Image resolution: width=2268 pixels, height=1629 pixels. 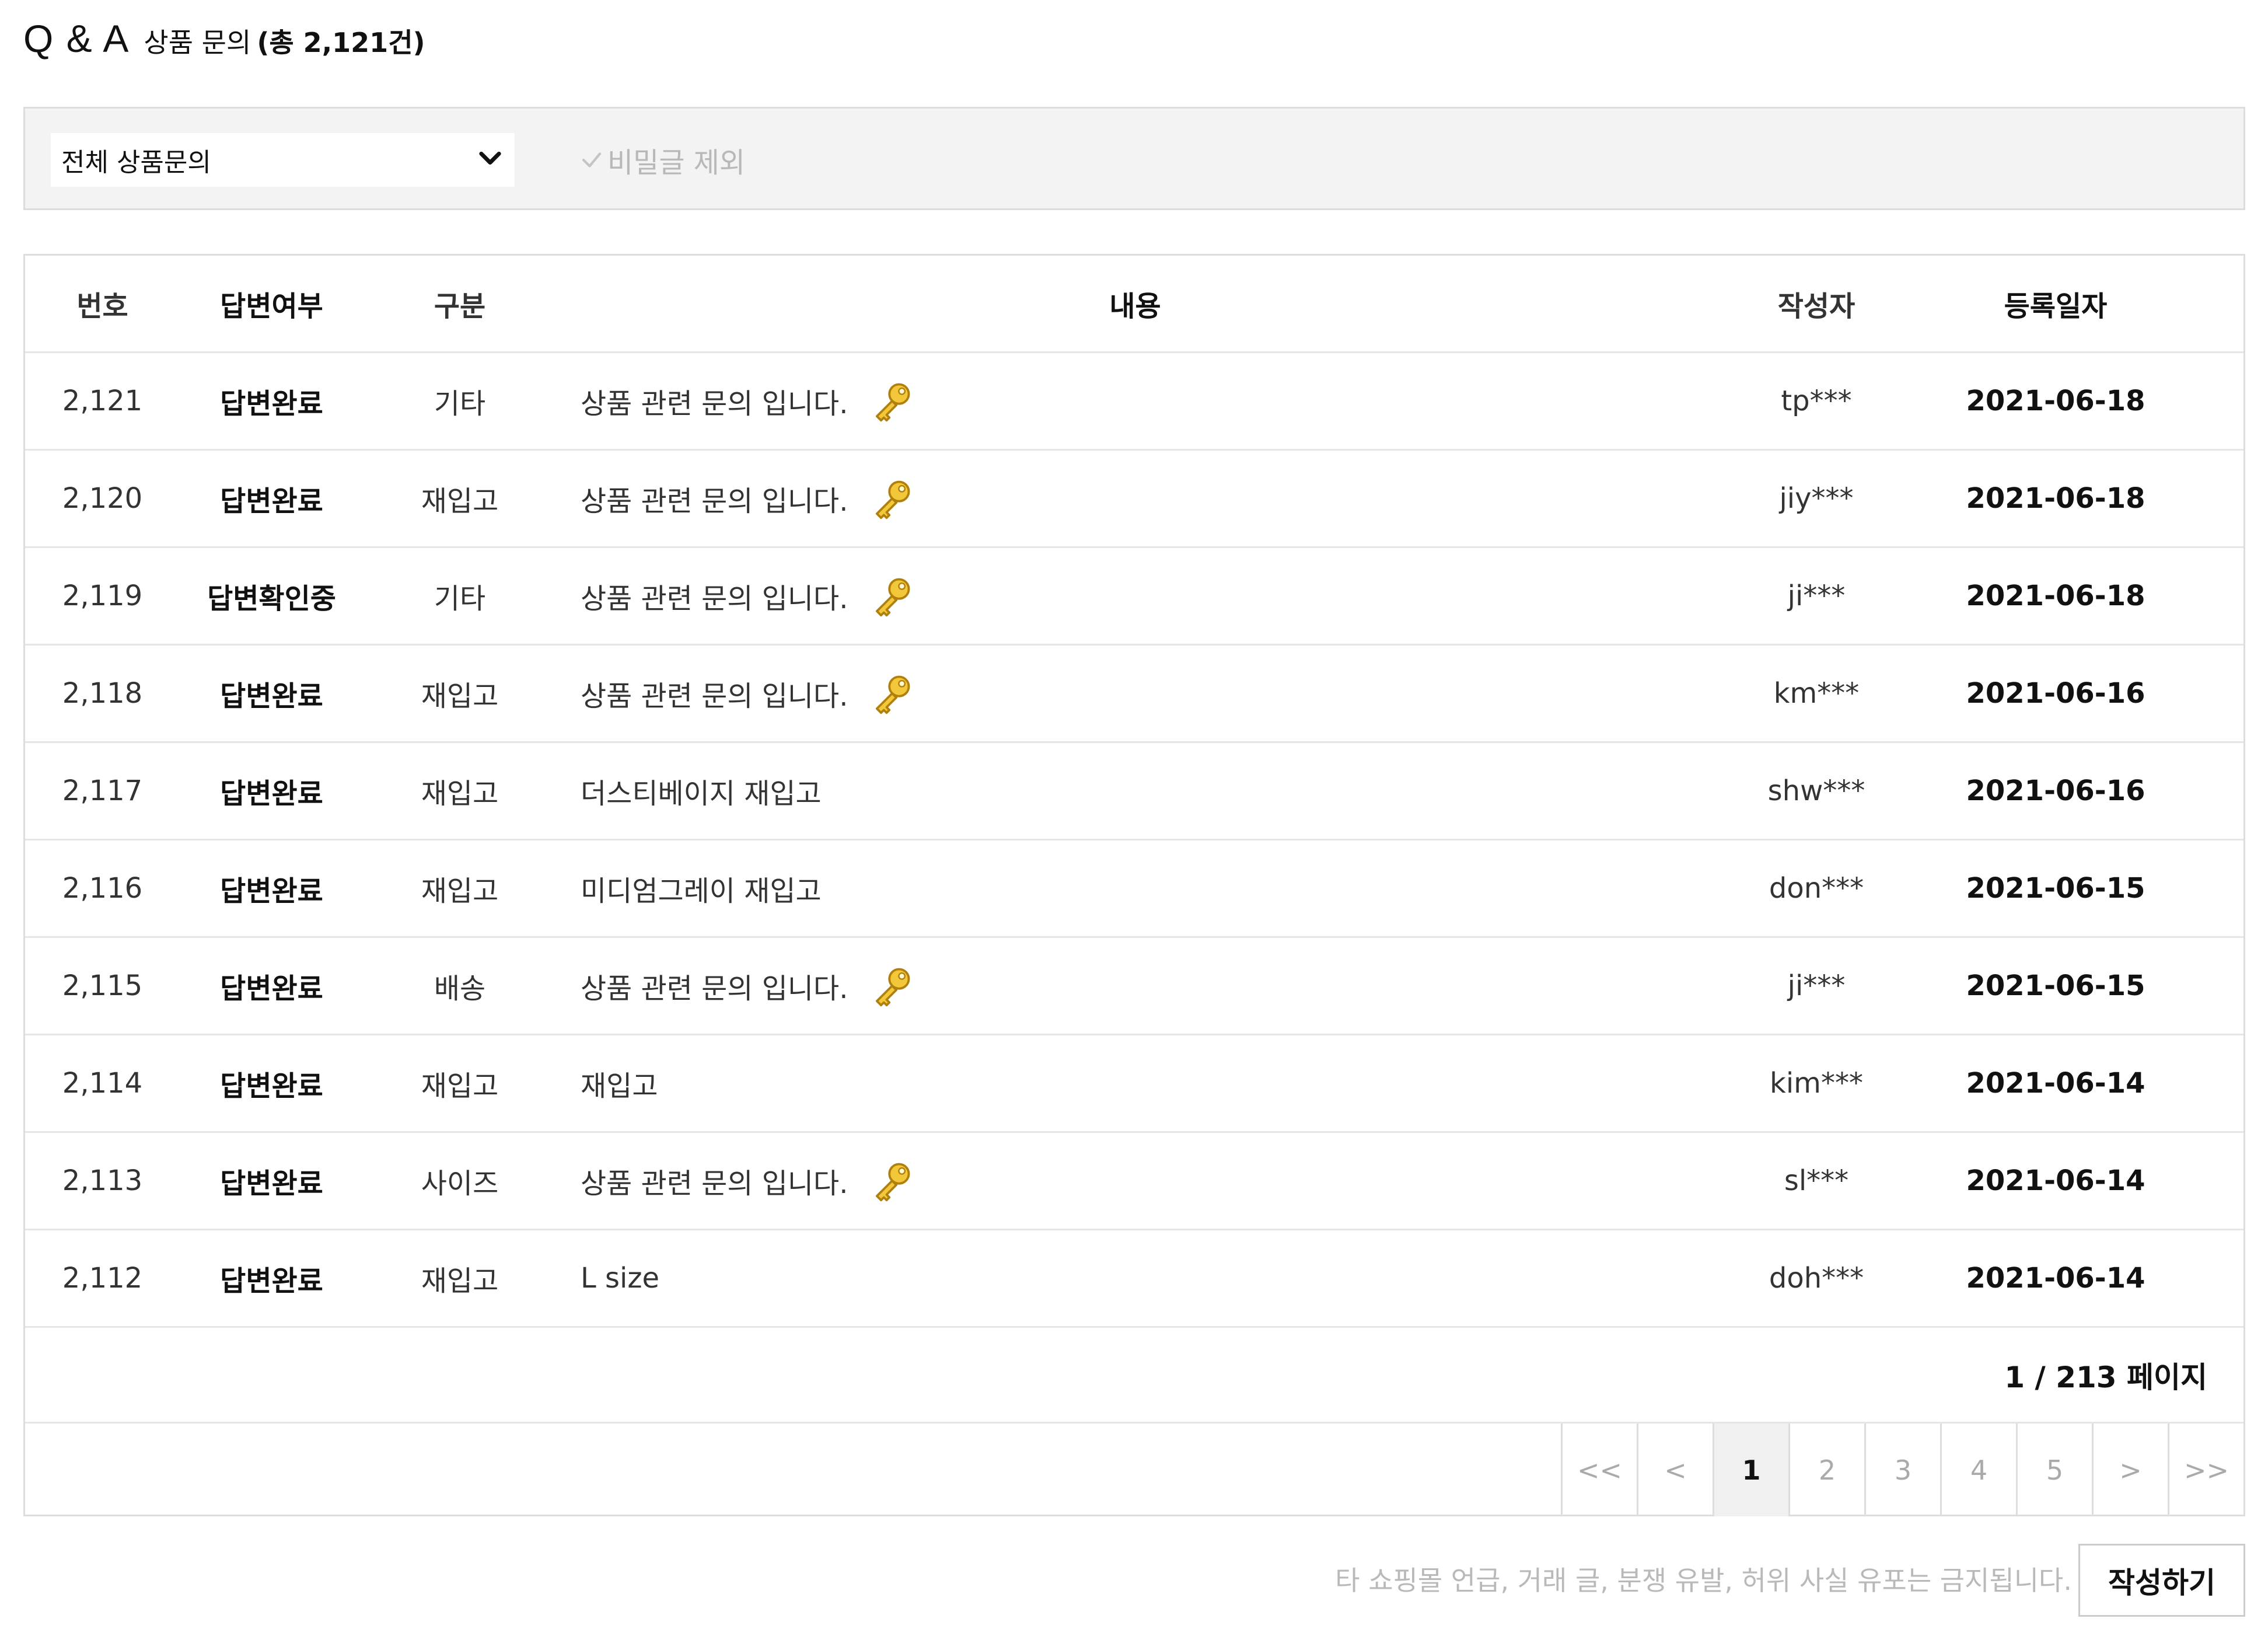 I want to click on row-number: 2,112, so click(x=102, y=1278).